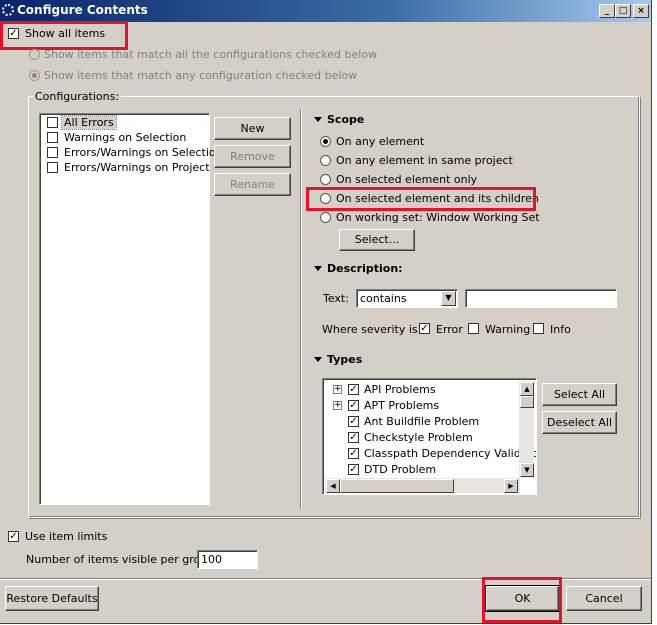  Describe the element at coordinates (527, 470) in the screenshot. I see `scroll-down-button: ▼` at that location.